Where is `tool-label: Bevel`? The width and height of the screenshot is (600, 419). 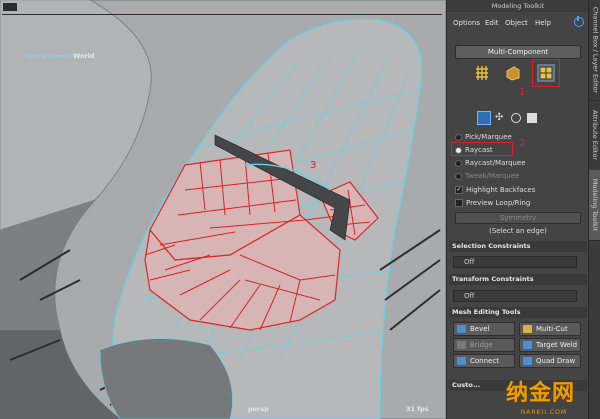 tool-label: Bevel is located at coordinates (480, 329).